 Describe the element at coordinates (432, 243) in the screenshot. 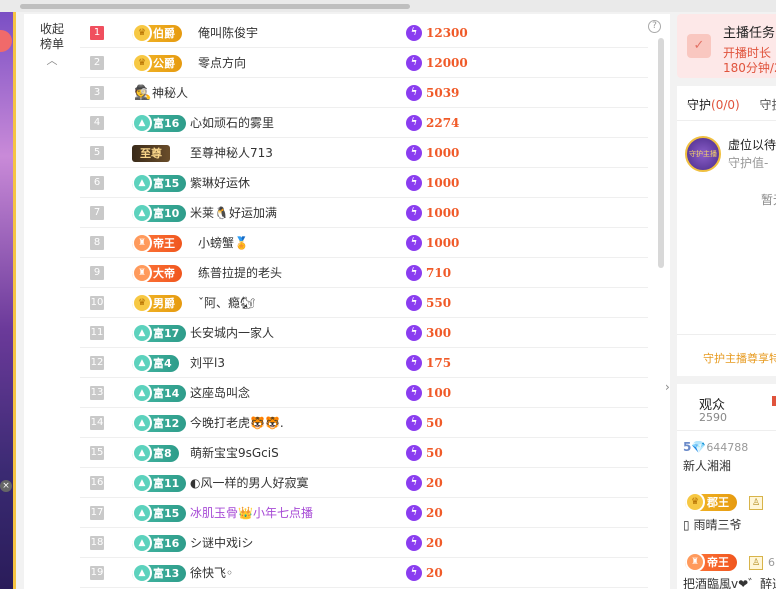

I see `contribution-score: ϟ 1000` at that location.